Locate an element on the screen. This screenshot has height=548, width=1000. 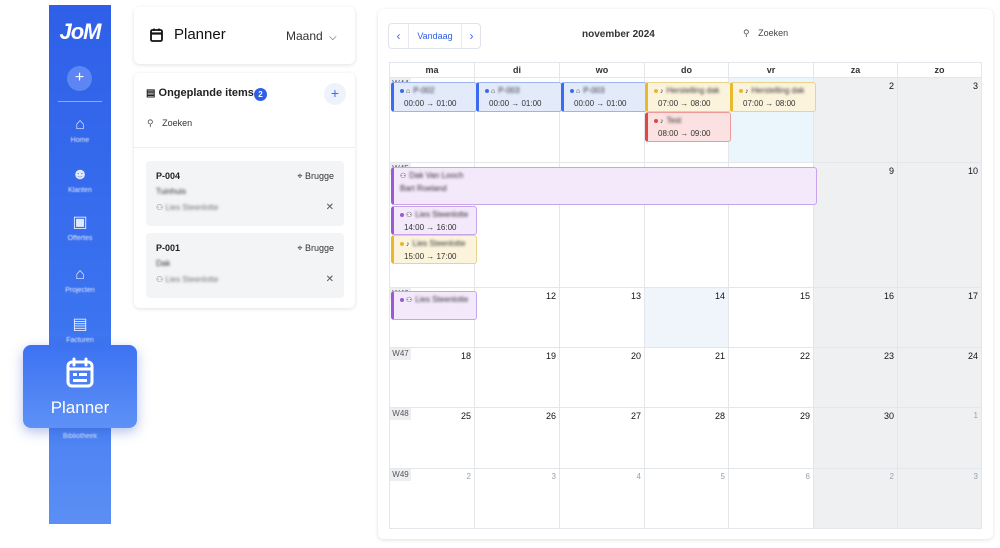
unplanned-item: P-001 ⌖ Brugge Dak ⚇ Lies Steenlotte ✕ is located at coordinates (245, 265).